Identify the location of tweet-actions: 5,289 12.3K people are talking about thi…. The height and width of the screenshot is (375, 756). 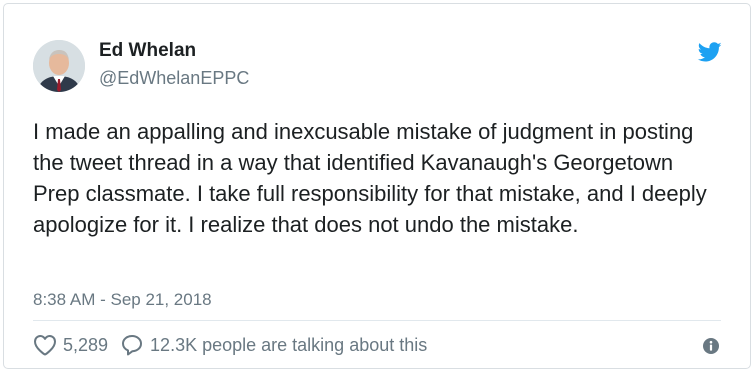
(230, 345).